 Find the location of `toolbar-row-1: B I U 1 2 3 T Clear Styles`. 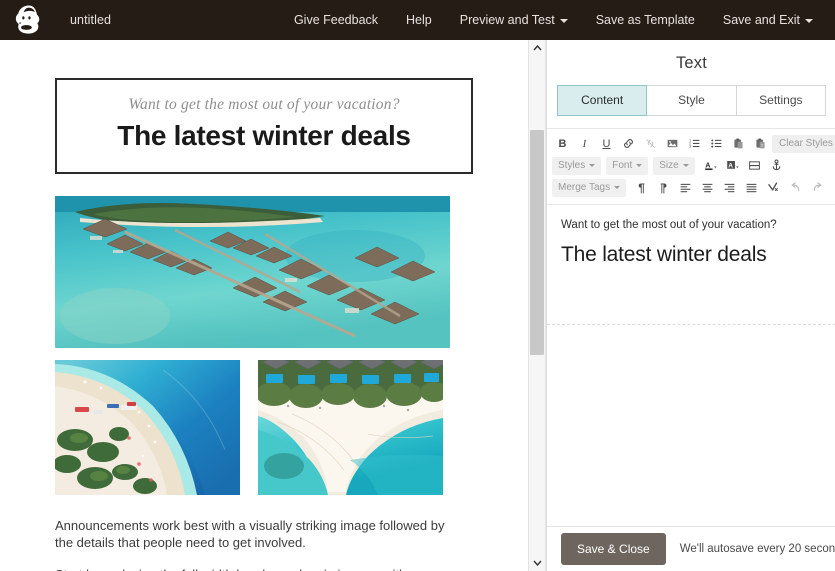

toolbar-row-1: B I U 1 2 3 T Clear Styles is located at coordinates (693, 143).